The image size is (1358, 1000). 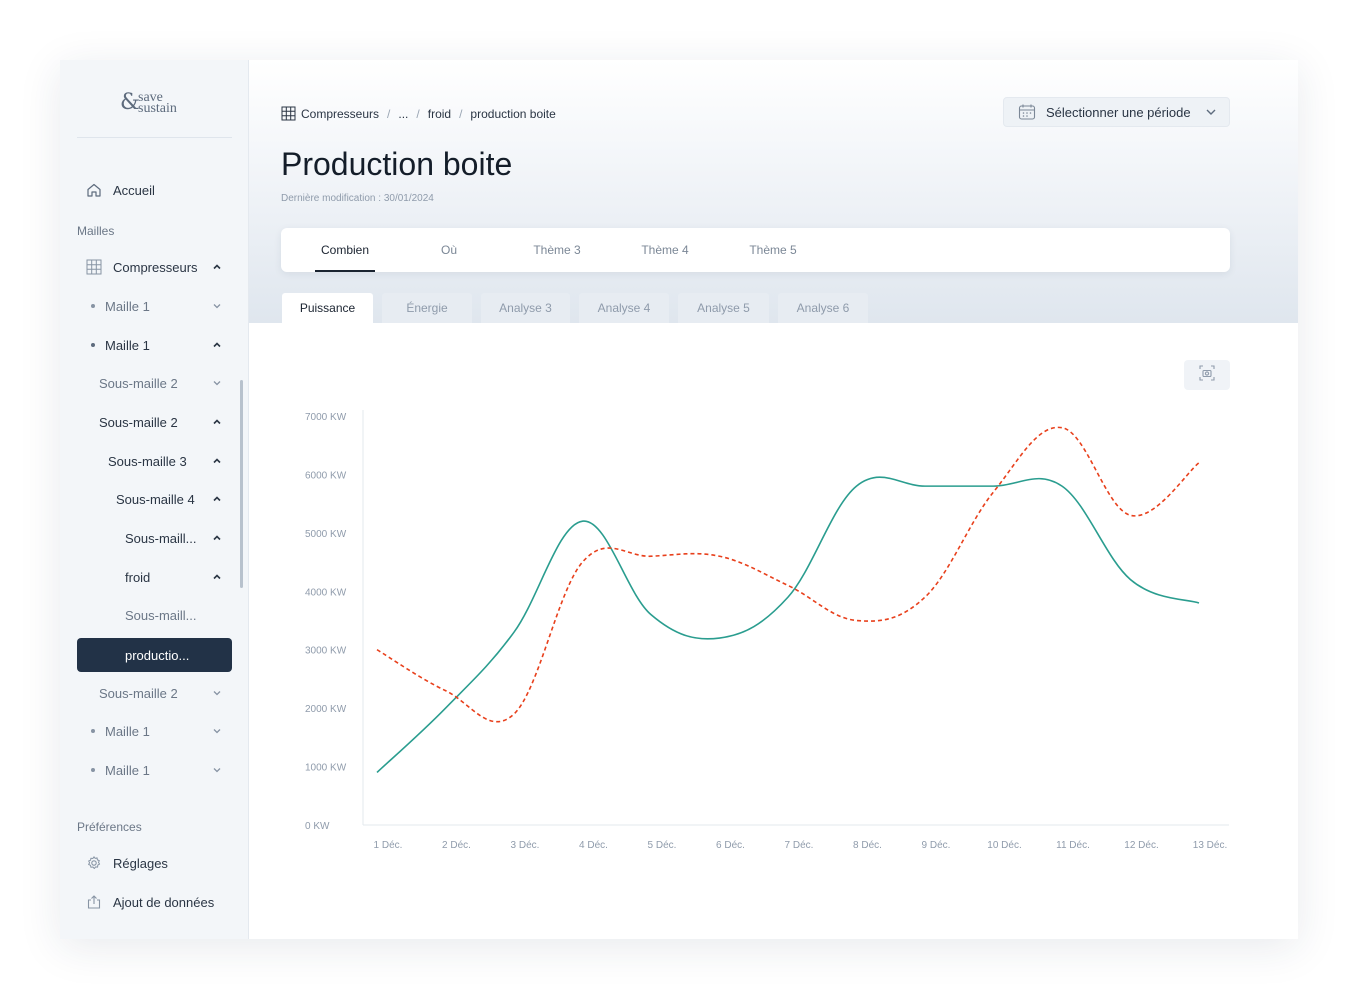 What do you see at coordinates (388, 845) in the screenshot?
I see `x-tick-label: 1 Déc.` at bounding box center [388, 845].